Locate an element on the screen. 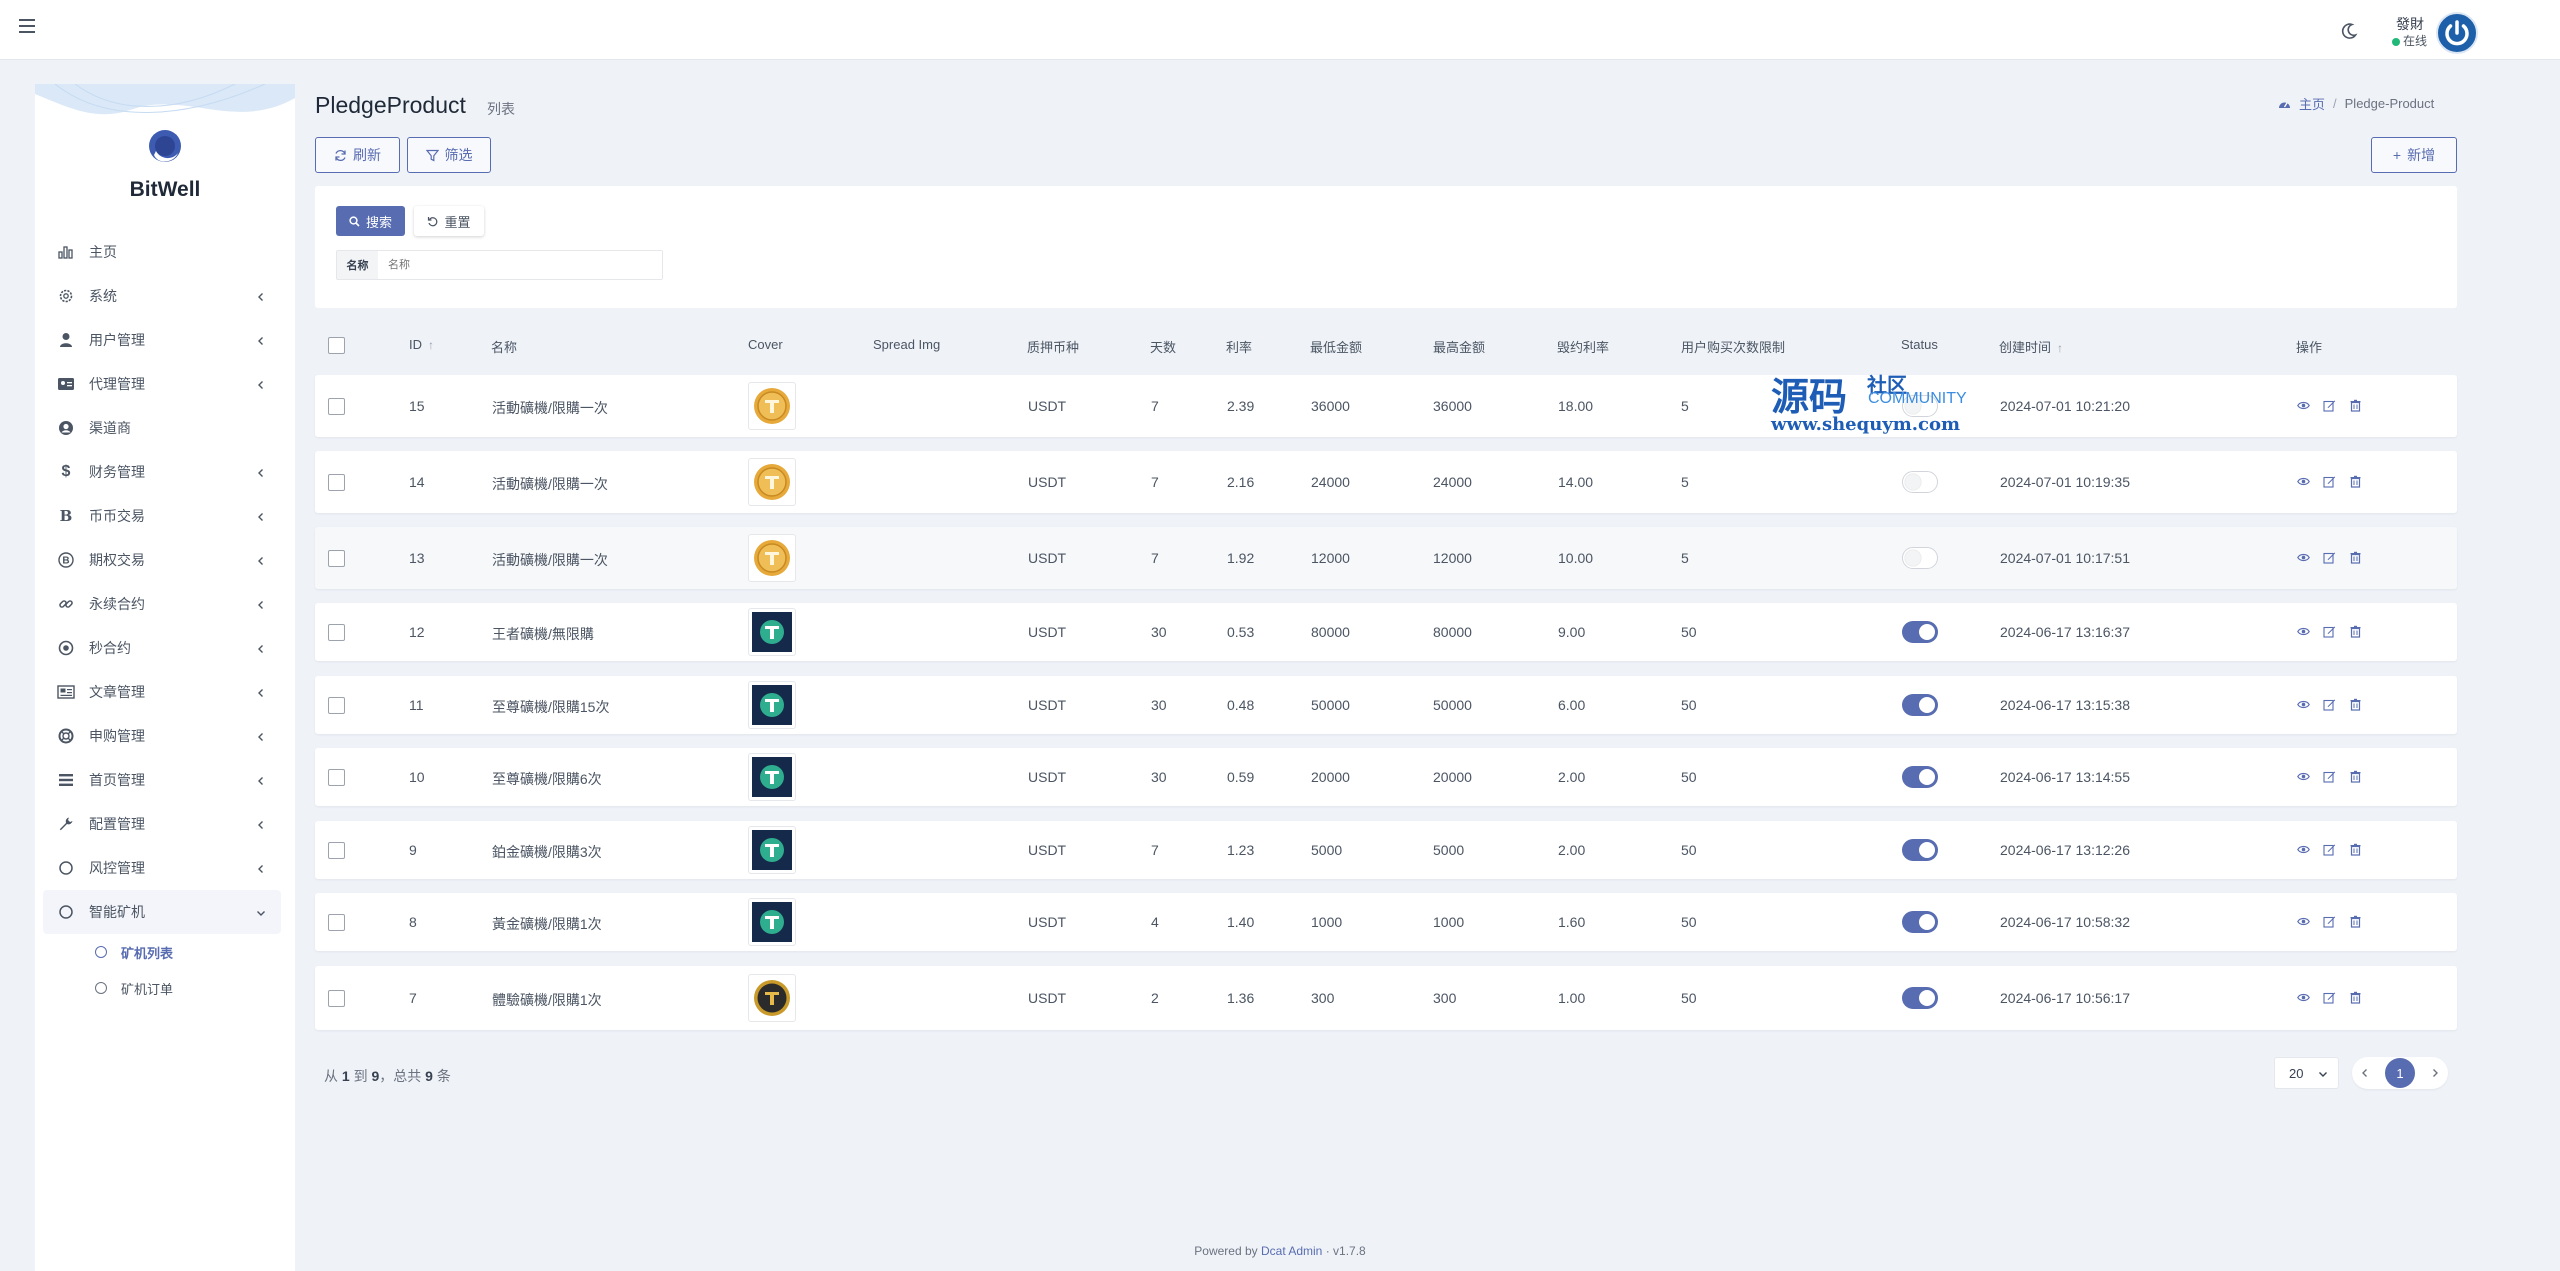 The width and height of the screenshot is (2560, 1271). sidebar-item-11: 申购管理 is located at coordinates (165, 736).